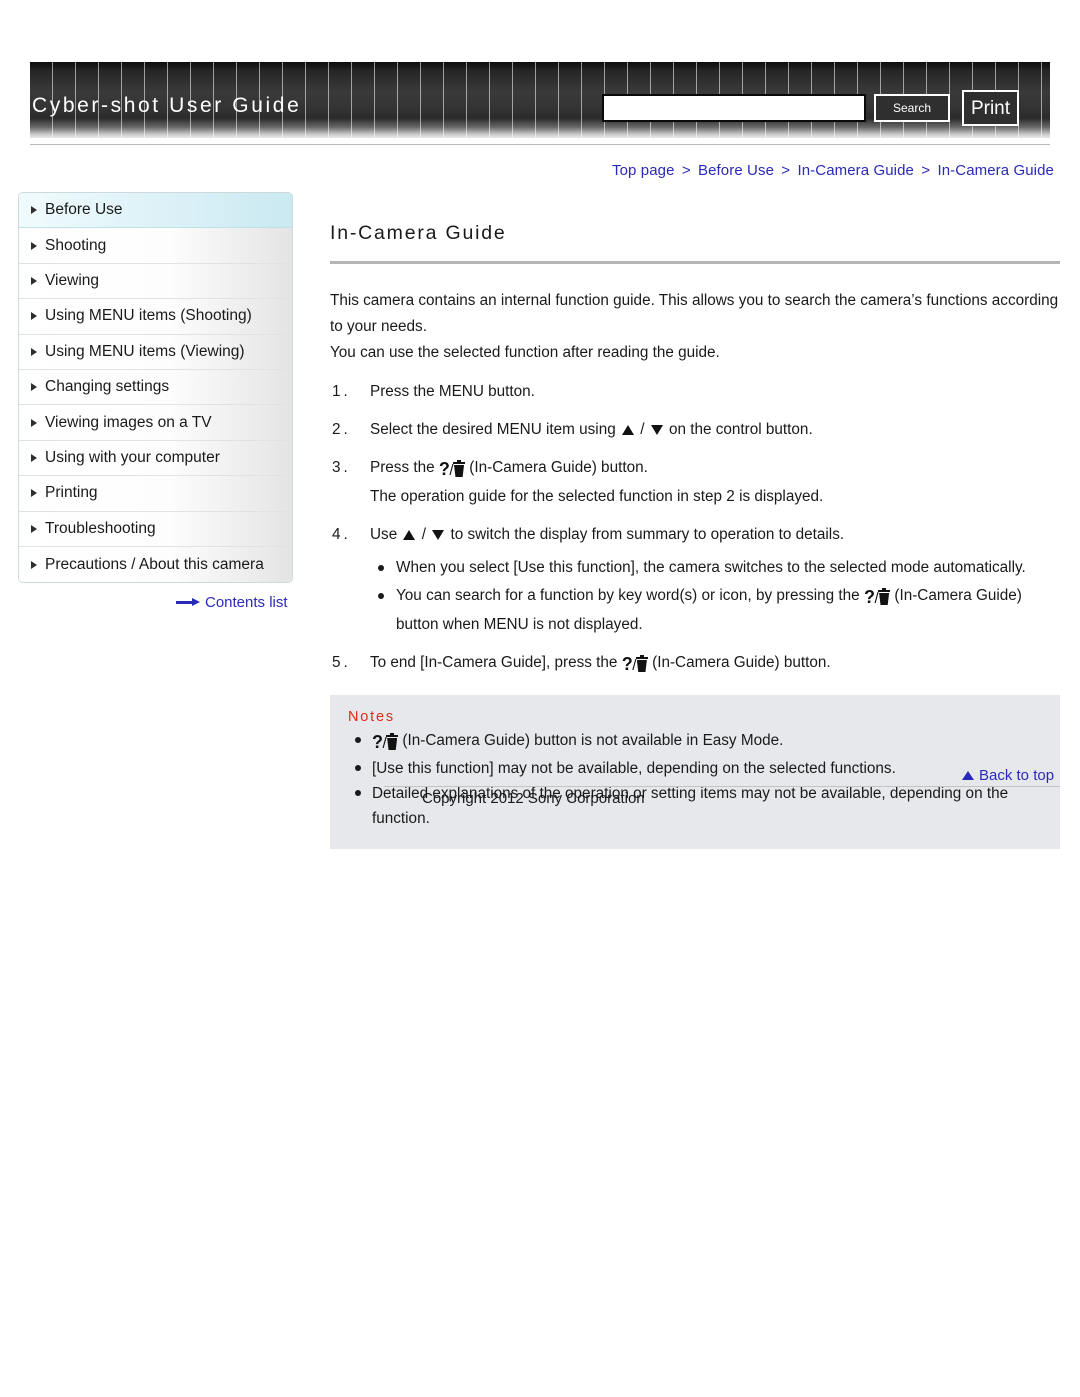 This screenshot has height=1397, width=1080. Describe the element at coordinates (72, 280) in the screenshot. I see `sidebar-item-label: Viewing` at that location.